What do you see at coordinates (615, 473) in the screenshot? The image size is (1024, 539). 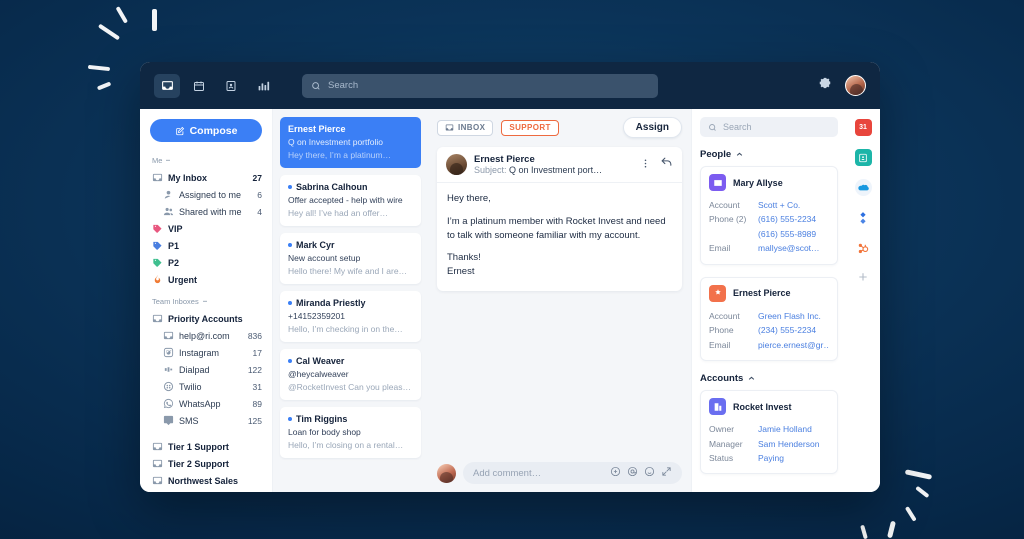 I see `plus-circle-icon` at bounding box center [615, 473].